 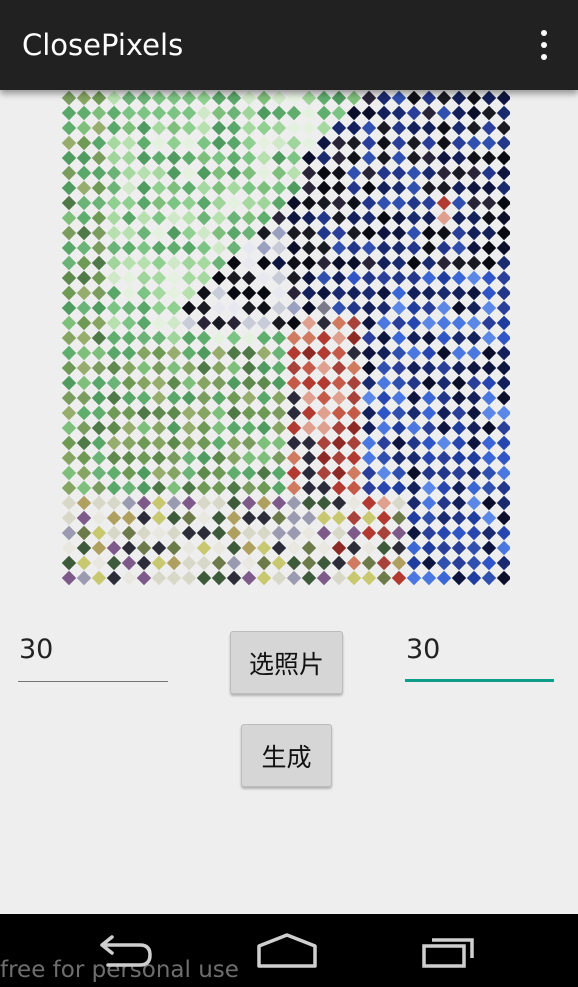 I want to click on recents-icon, so click(x=450, y=951).